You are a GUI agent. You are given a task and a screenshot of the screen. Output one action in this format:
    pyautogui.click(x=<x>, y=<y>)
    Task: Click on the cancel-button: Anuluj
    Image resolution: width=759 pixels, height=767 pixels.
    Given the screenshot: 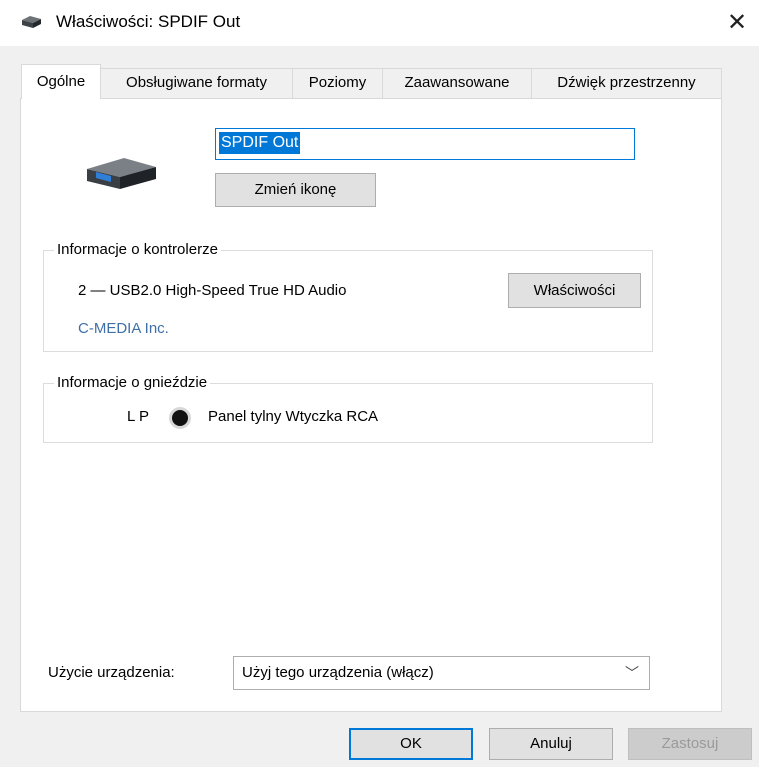 What is the action you would take?
    pyautogui.click(x=551, y=744)
    